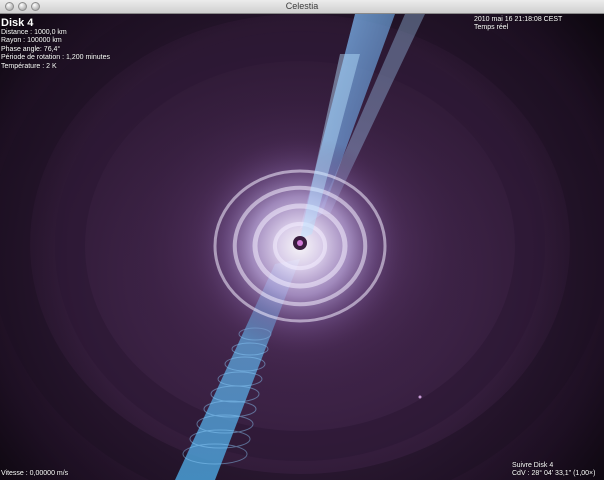 The width and height of the screenshot is (604, 480). Describe the element at coordinates (17, 23) in the screenshot. I see `object-name: Disk 4` at that location.